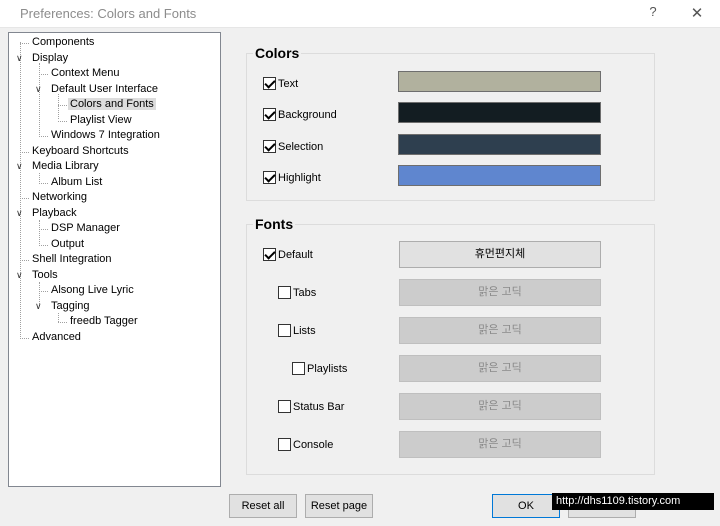 The width and height of the screenshot is (720, 526). I want to click on font-row-label: Console, so click(313, 445).